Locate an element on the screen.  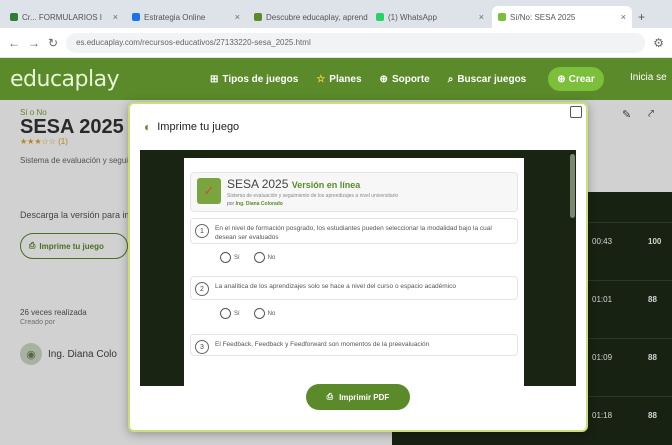
educaplay-icon: ◐ is located at coordinates (148, 127).